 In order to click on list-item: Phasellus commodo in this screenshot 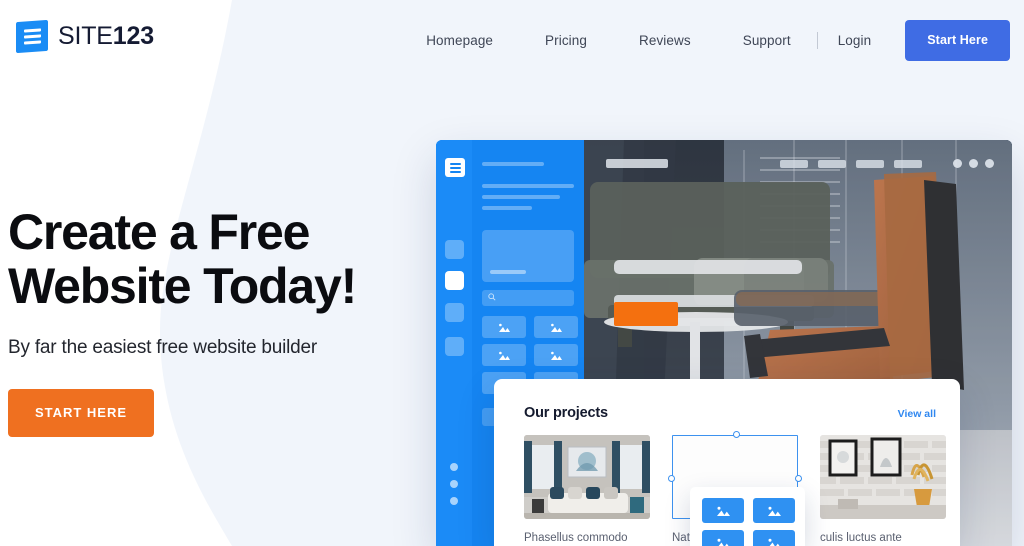, I will do `click(587, 489)`.